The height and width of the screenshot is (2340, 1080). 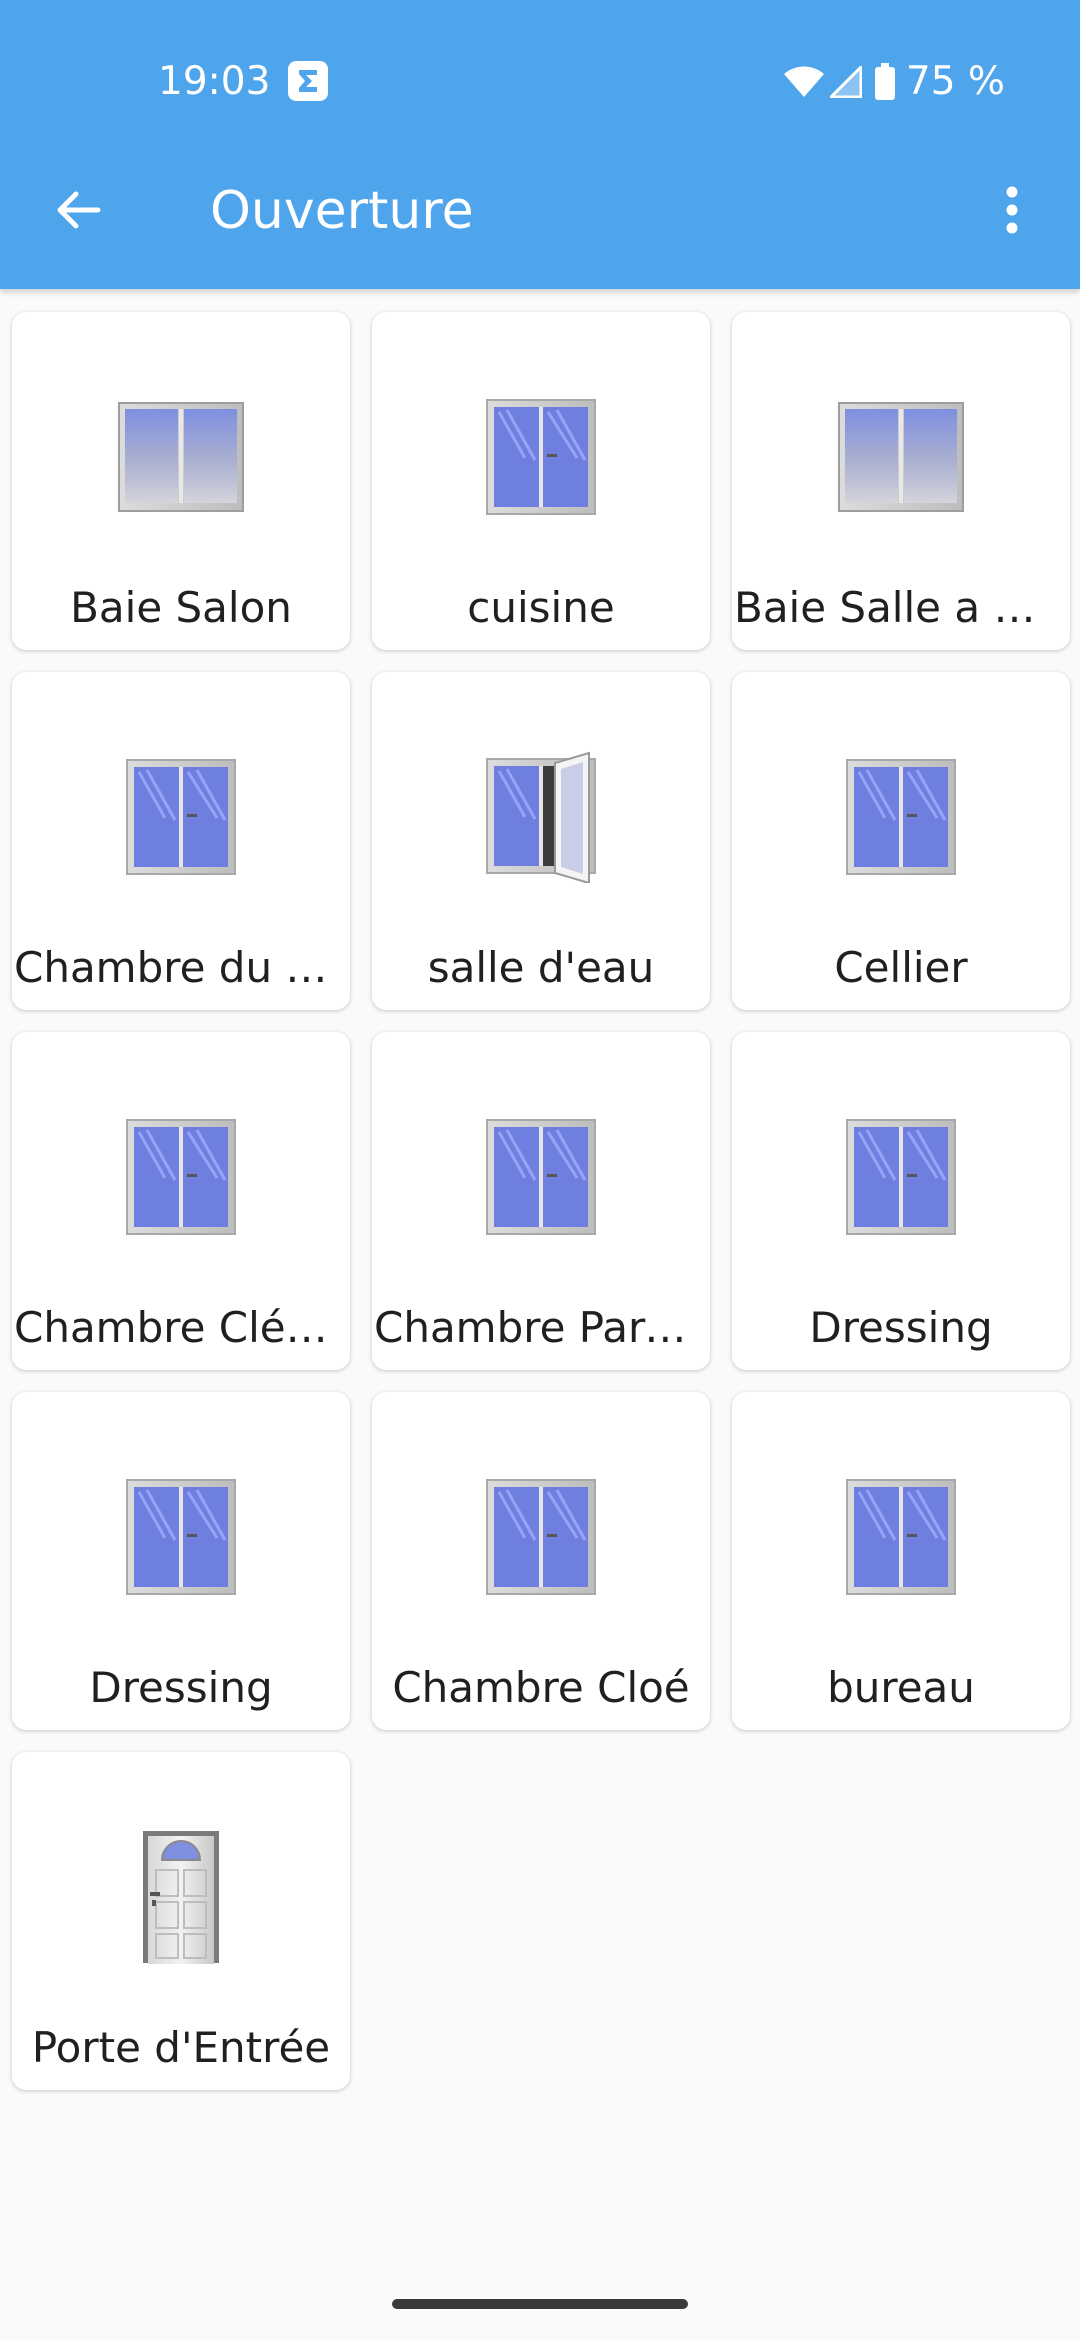 I want to click on tile-cuisine: cuisine, so click(x=541, y=481).